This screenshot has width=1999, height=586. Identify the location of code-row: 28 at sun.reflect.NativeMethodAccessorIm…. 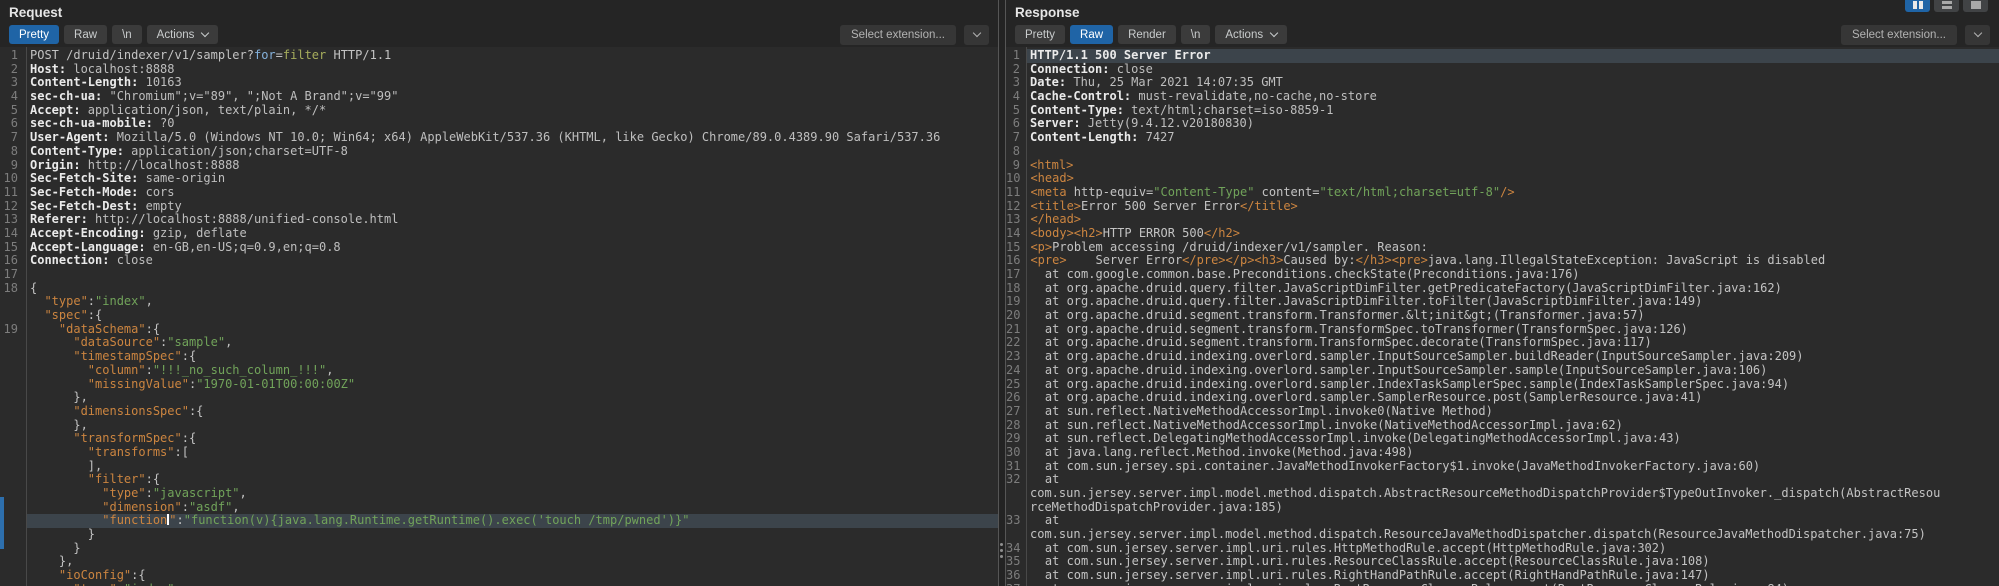
(1502, 425).